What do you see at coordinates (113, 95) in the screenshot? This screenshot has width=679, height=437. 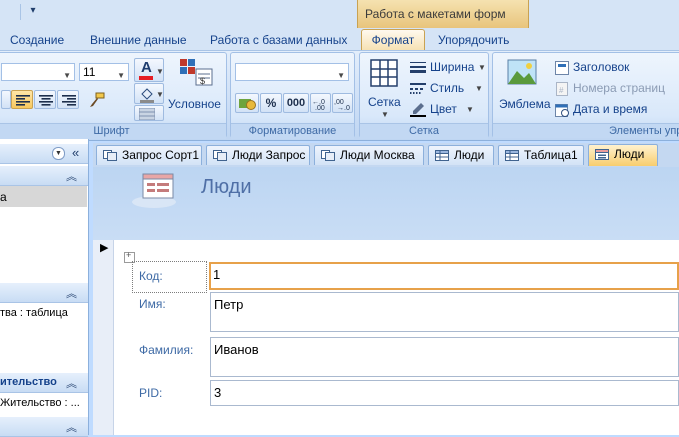 I see `font-group: ▼ 11 ▼ A ▼ ▼ $ Условное Шрифт` at bounding box center [113, 95].